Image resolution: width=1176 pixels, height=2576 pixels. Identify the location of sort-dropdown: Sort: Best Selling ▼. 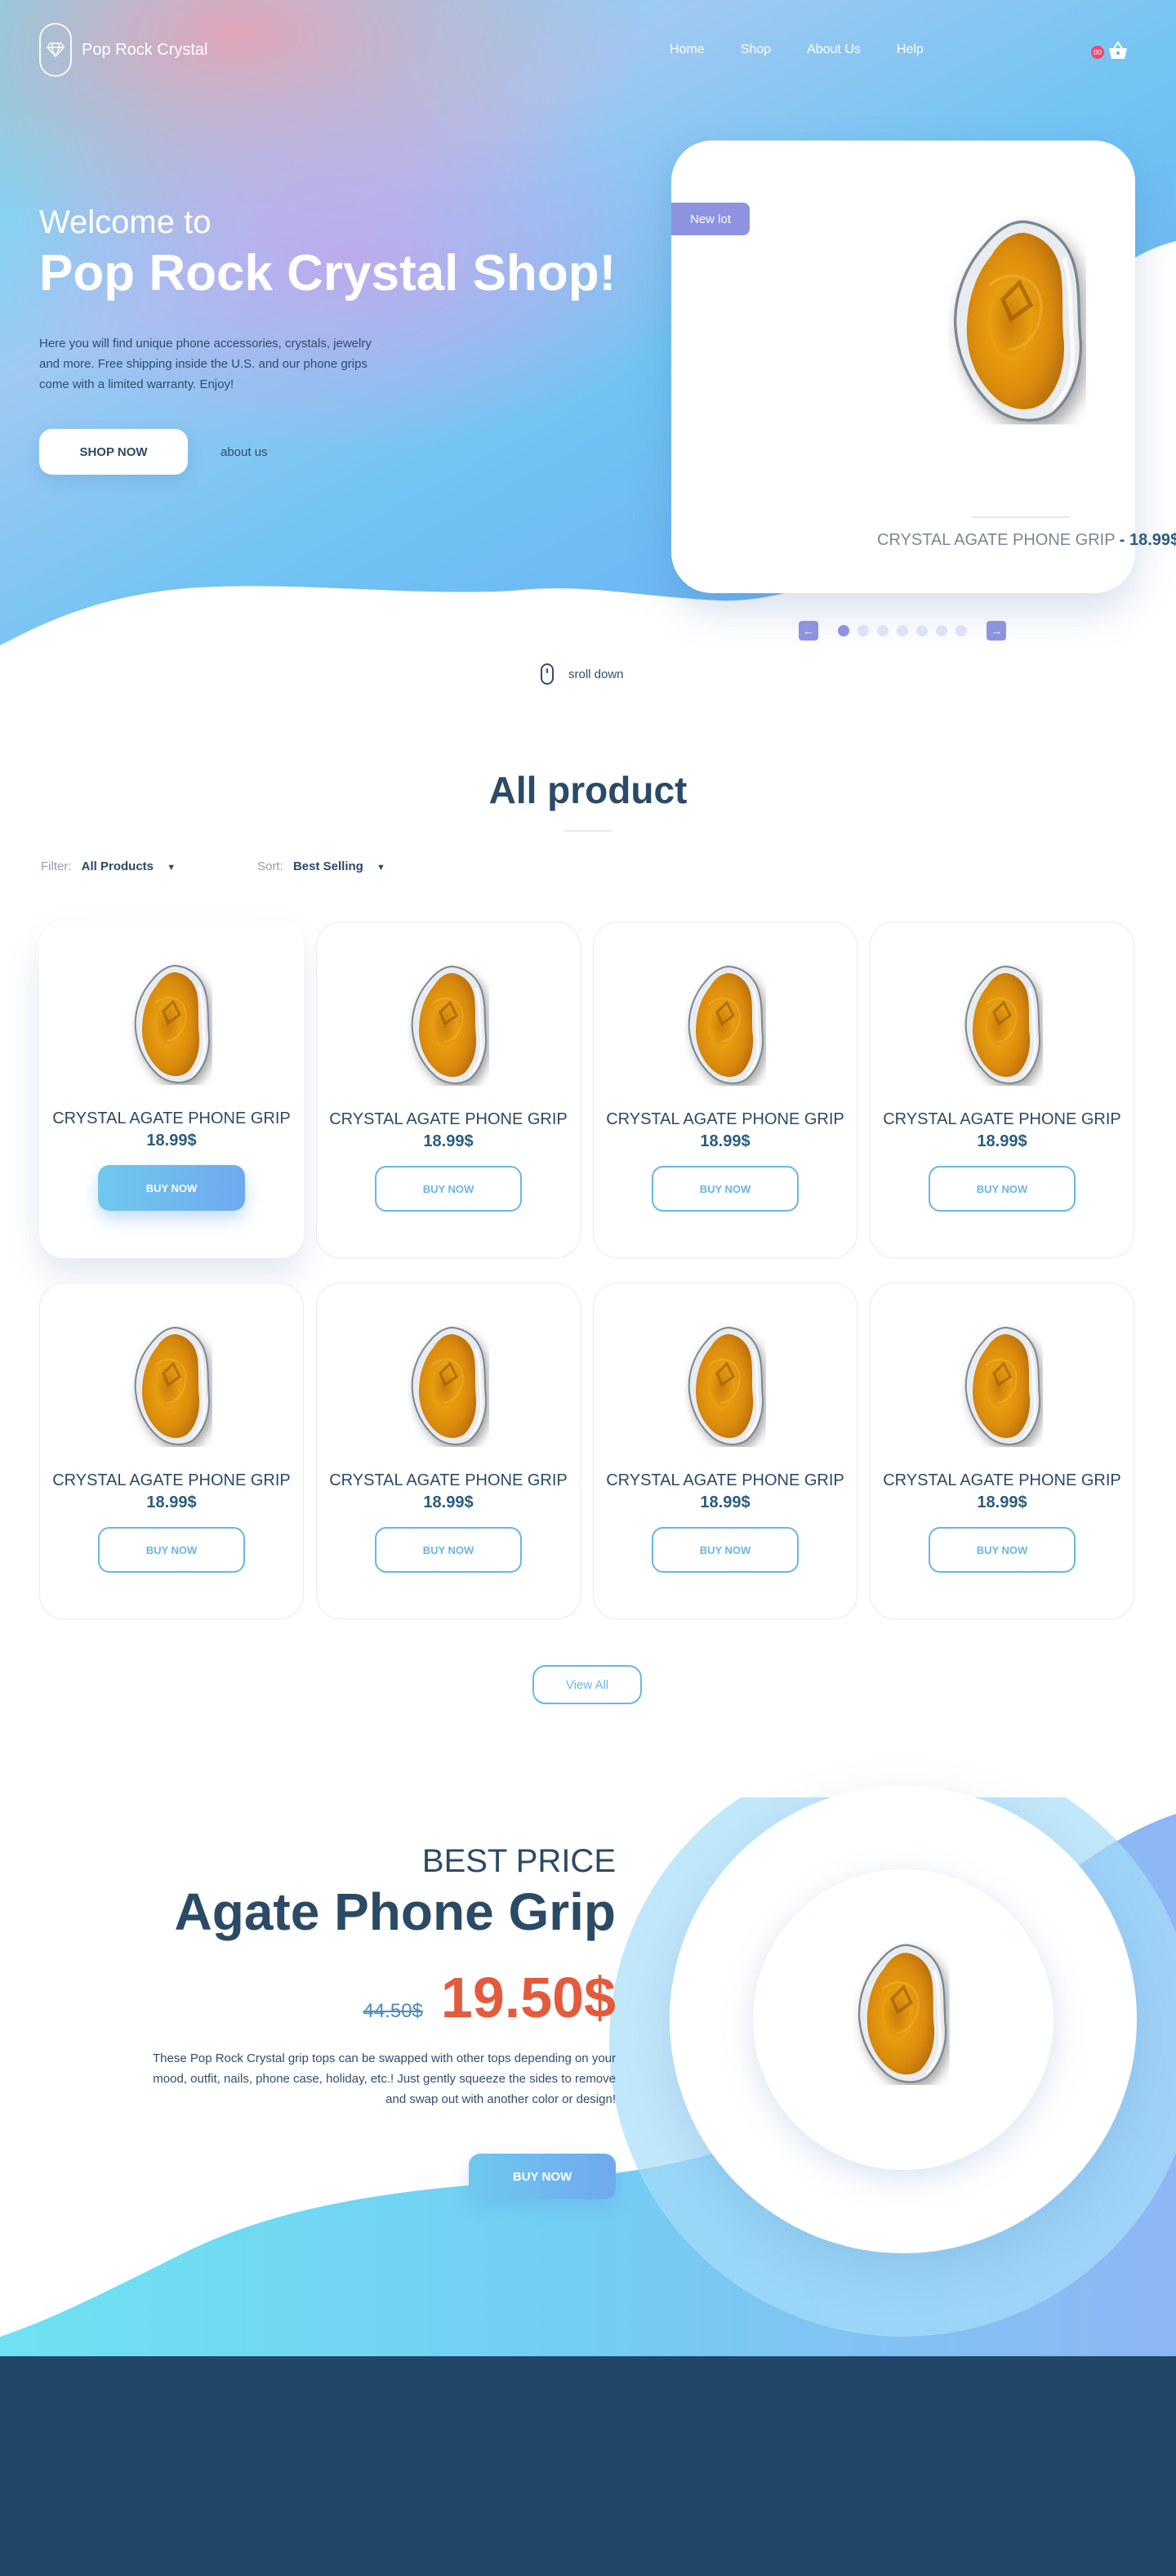
(321, 866).